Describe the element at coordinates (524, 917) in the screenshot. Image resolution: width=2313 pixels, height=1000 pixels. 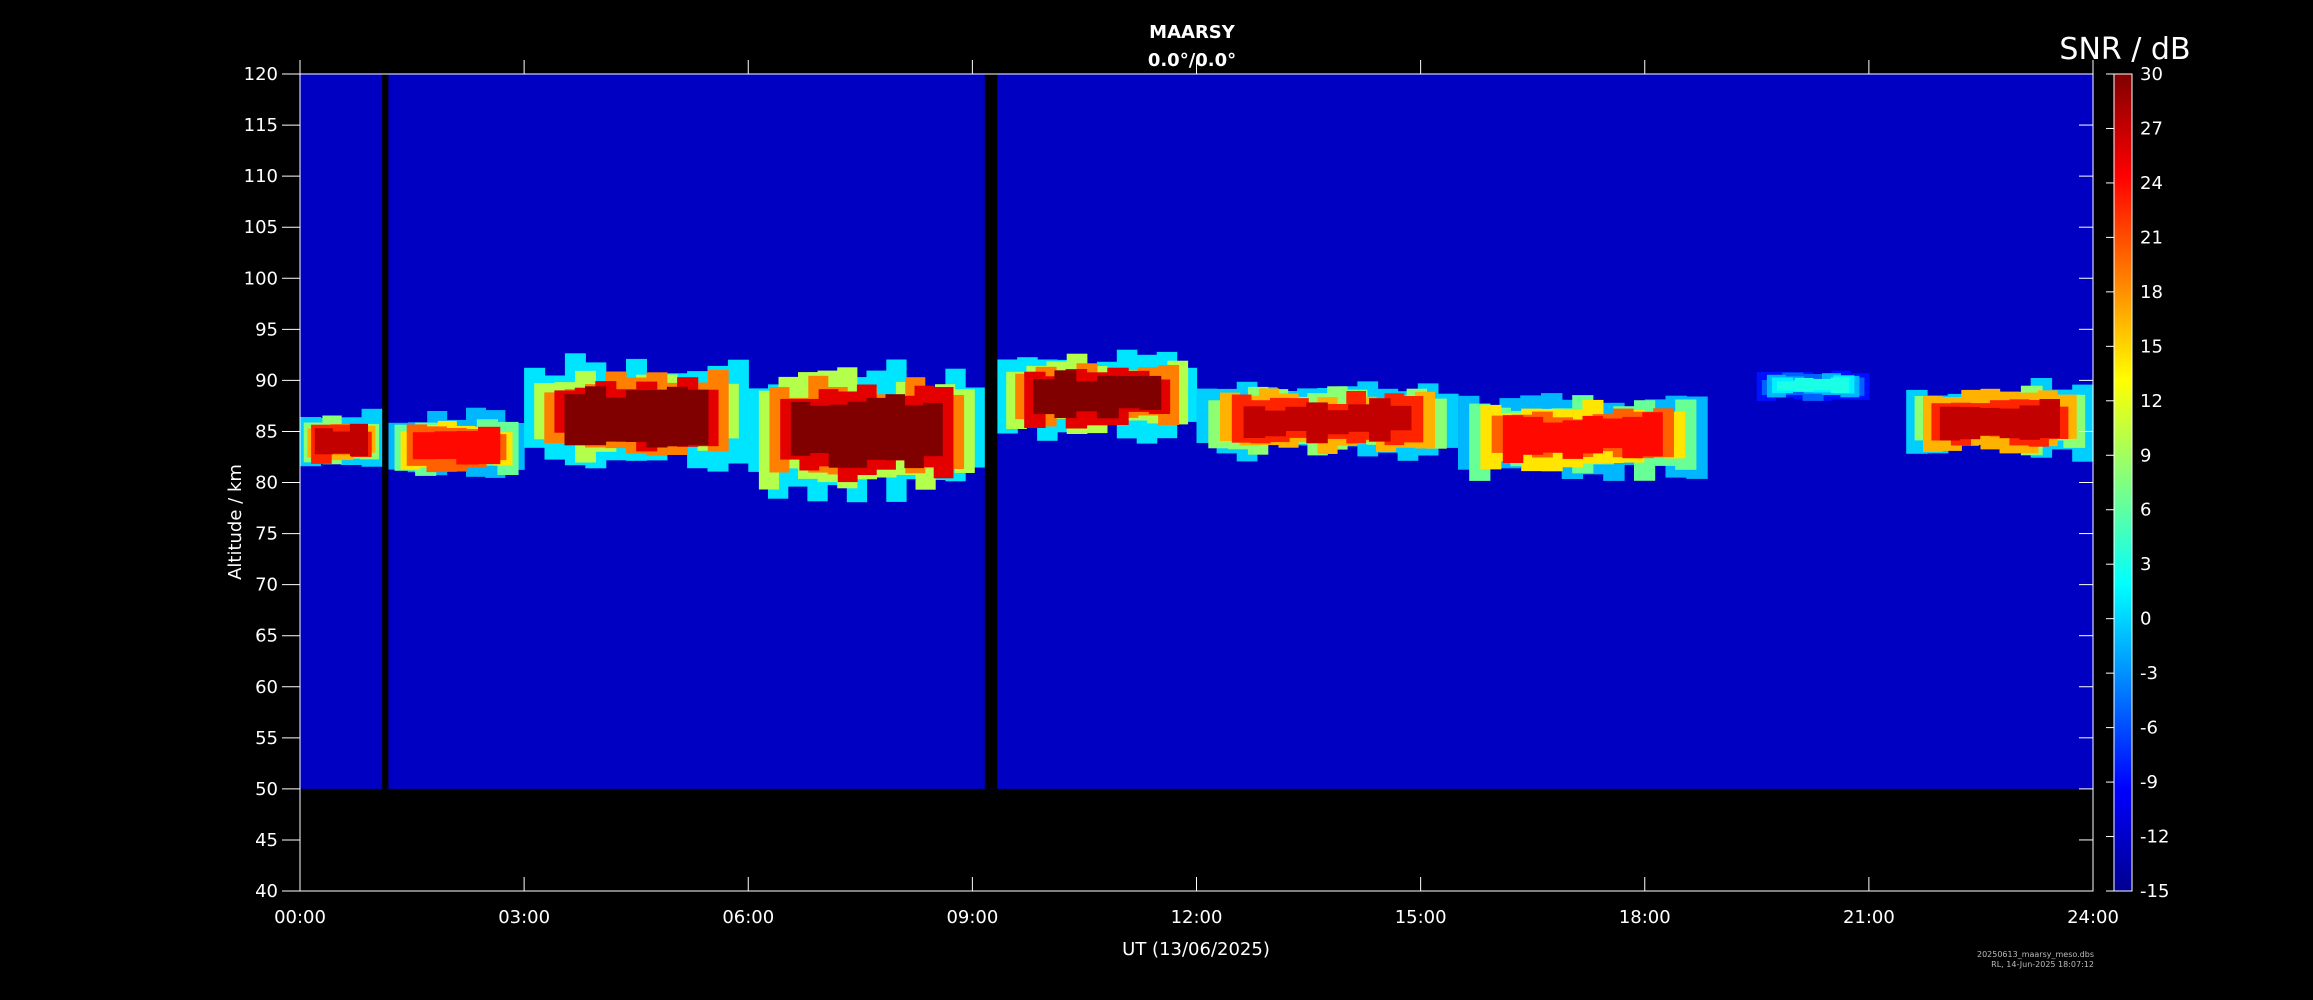
I see `x-tick-label: 03:00` at that location.